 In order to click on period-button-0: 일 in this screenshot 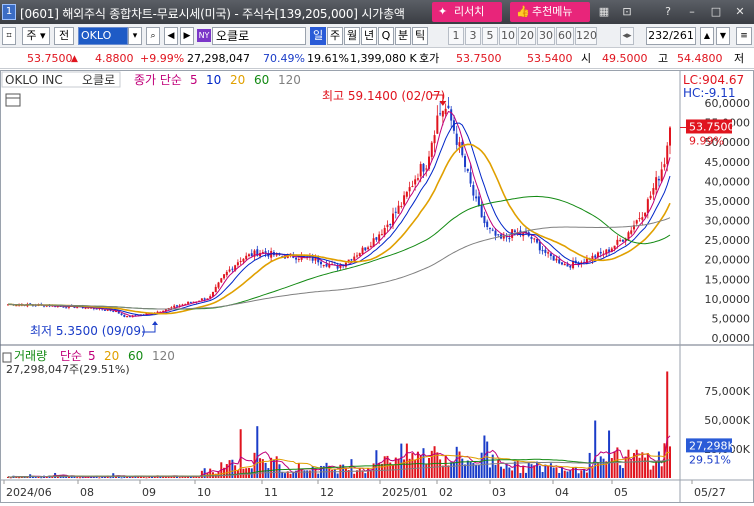, I will do `click(318, 36)`.